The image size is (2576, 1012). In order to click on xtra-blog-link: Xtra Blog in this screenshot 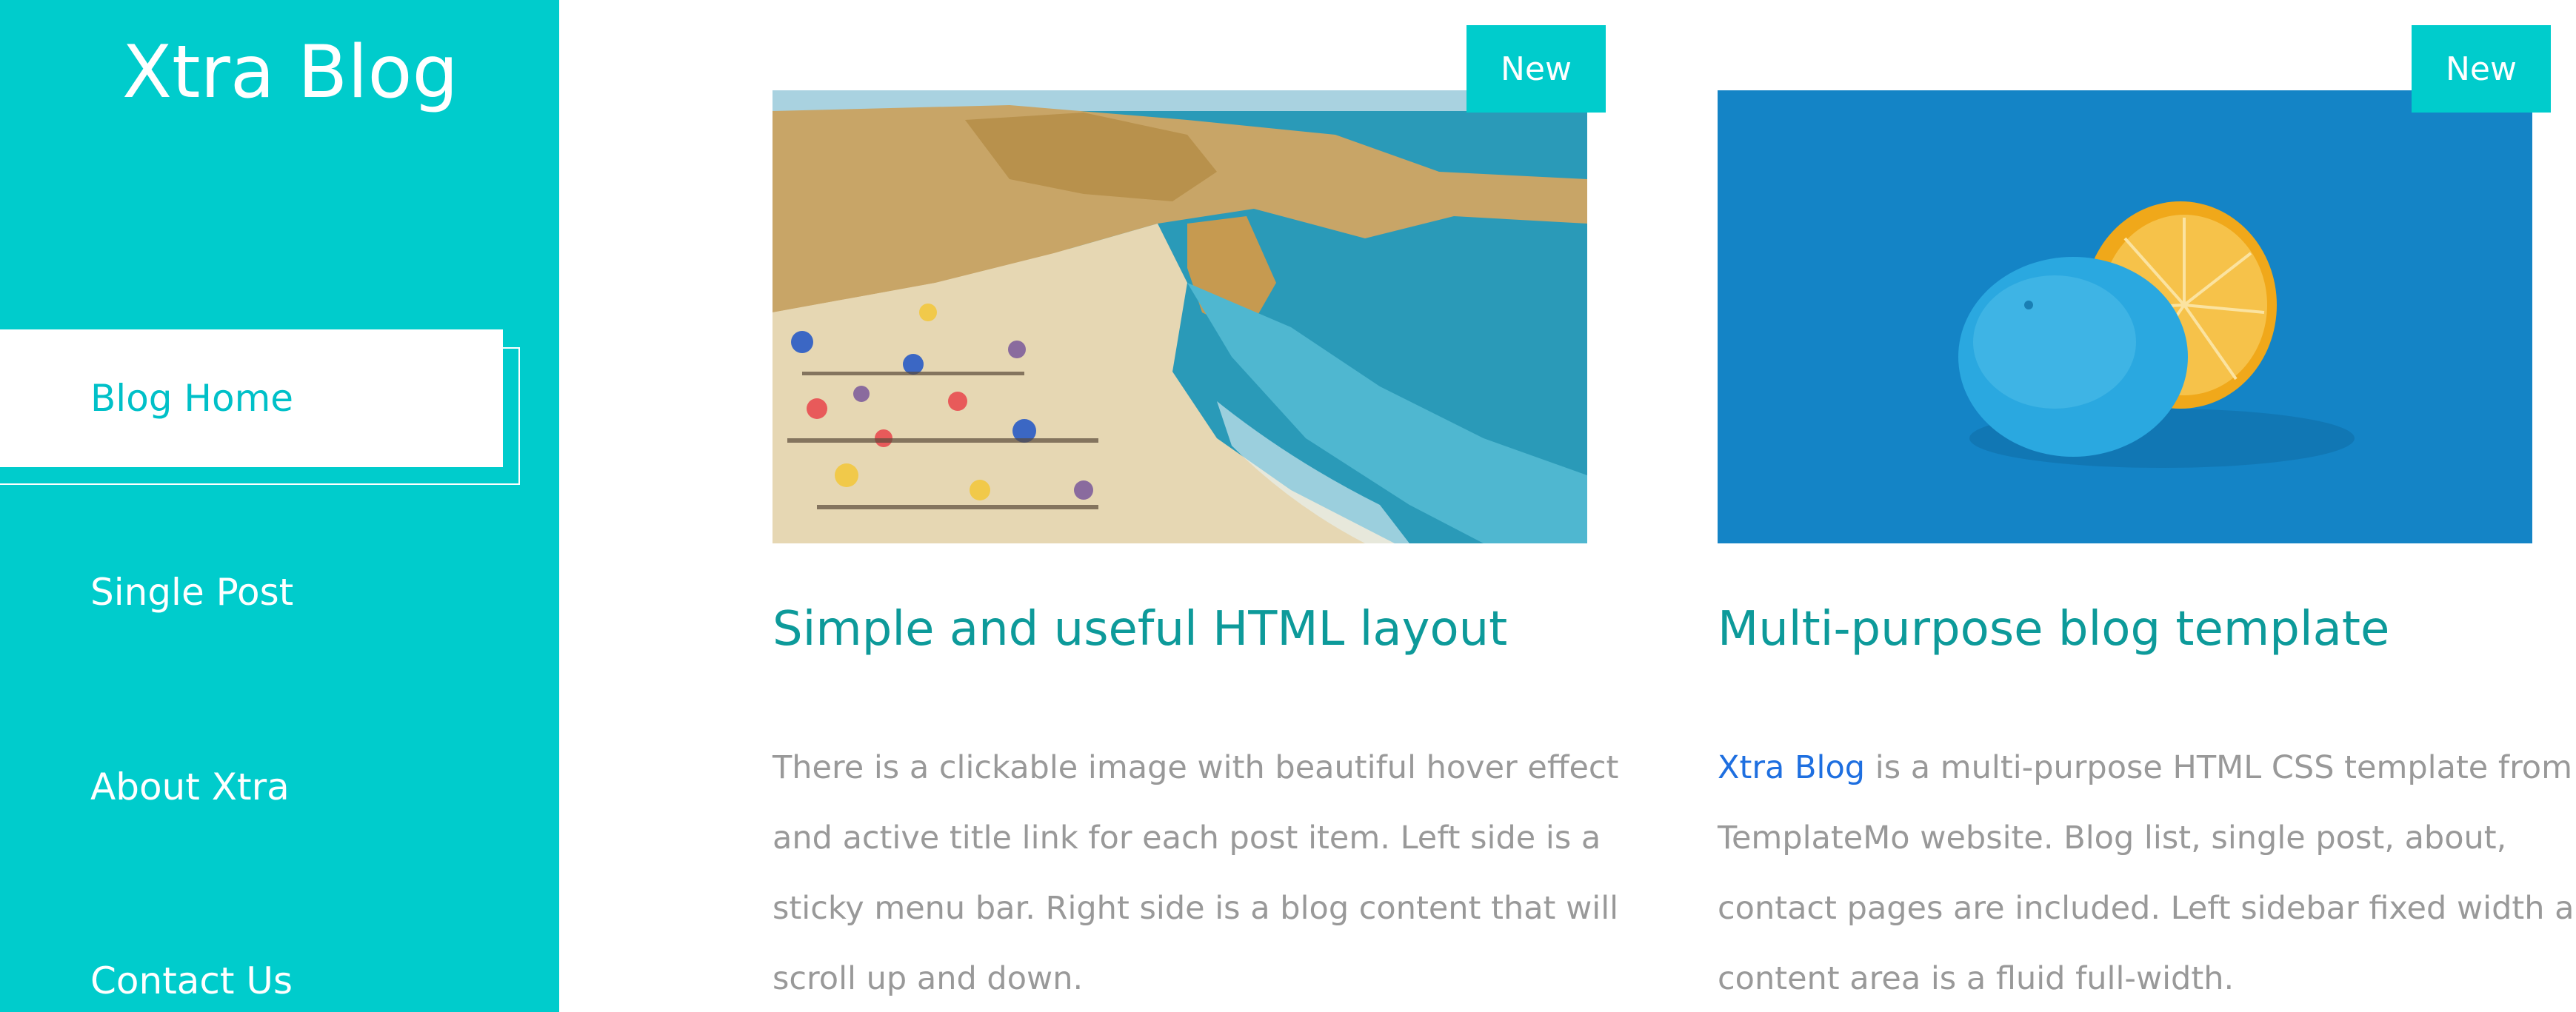, I will do `click(1791, 767)`.